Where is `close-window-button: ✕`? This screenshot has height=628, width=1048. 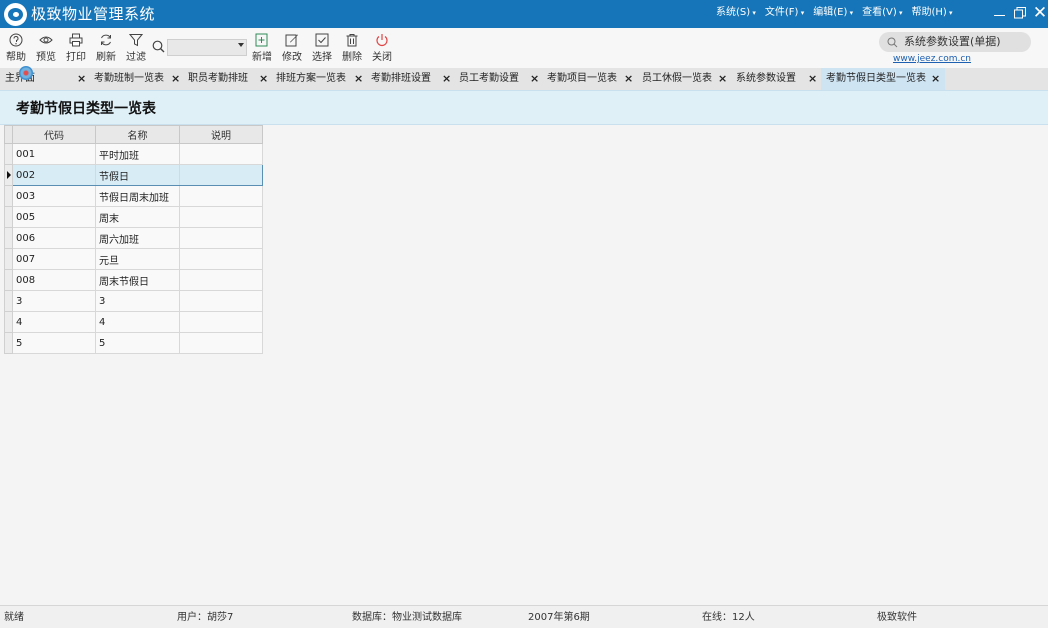
close-window-button: ✕ is located at coordinates (1039, 13).